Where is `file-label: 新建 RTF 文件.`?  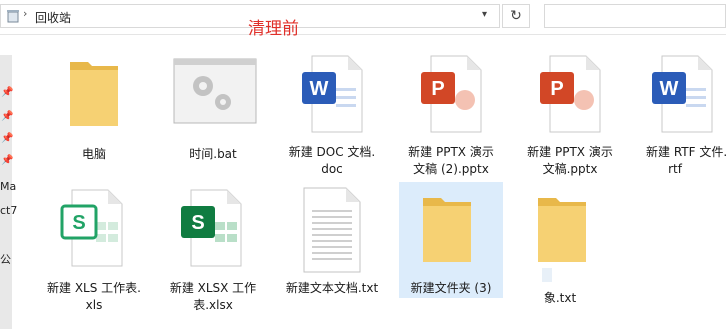 file-label: 新建 RTF 文件. is located at coordinates (686, 152).